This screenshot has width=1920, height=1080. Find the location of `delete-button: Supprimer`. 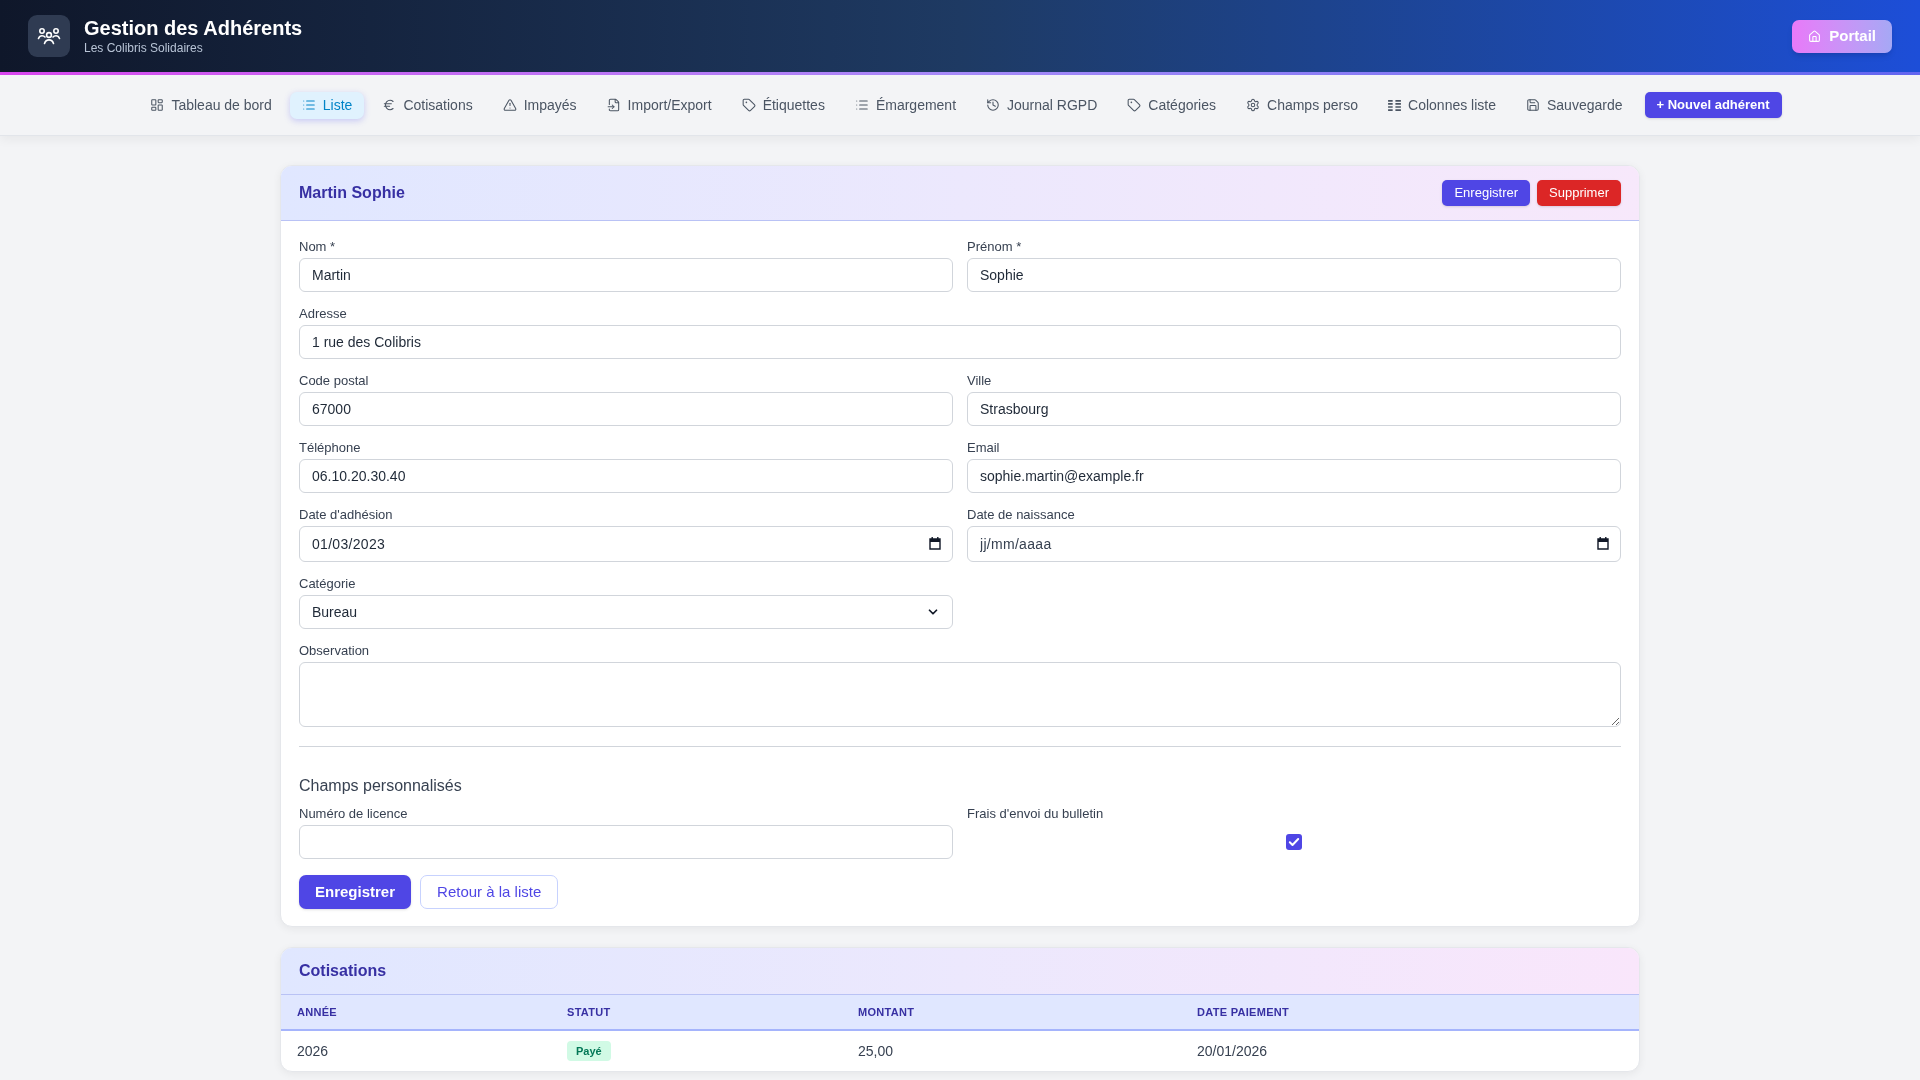

delete-button: Supprimer is located at coordinates (1579, 193).